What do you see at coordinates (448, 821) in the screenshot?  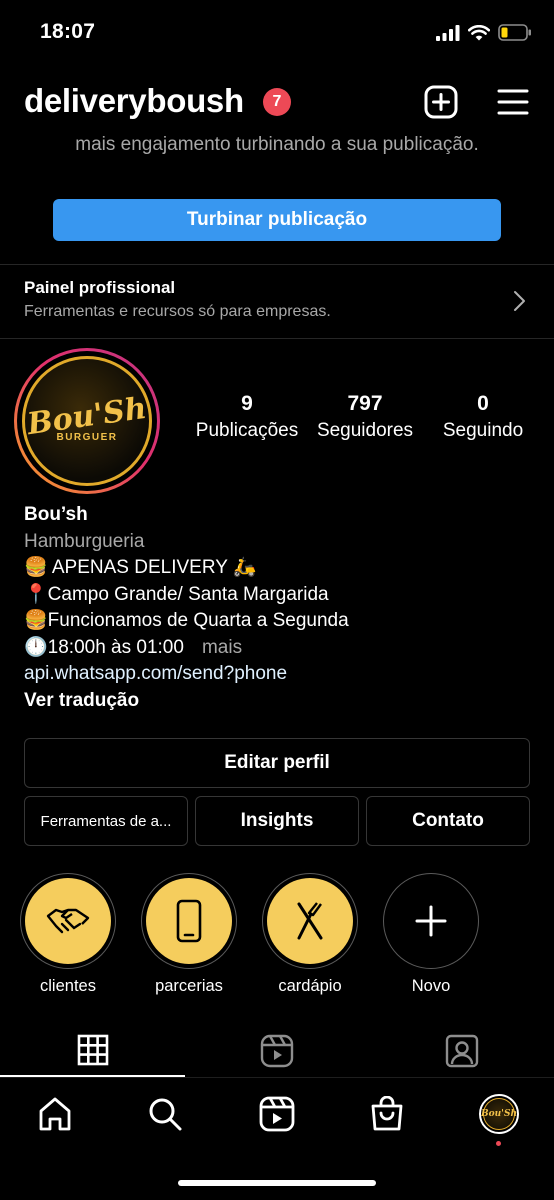 I see `contact-button: Contato` at bounding box center [448, 821].